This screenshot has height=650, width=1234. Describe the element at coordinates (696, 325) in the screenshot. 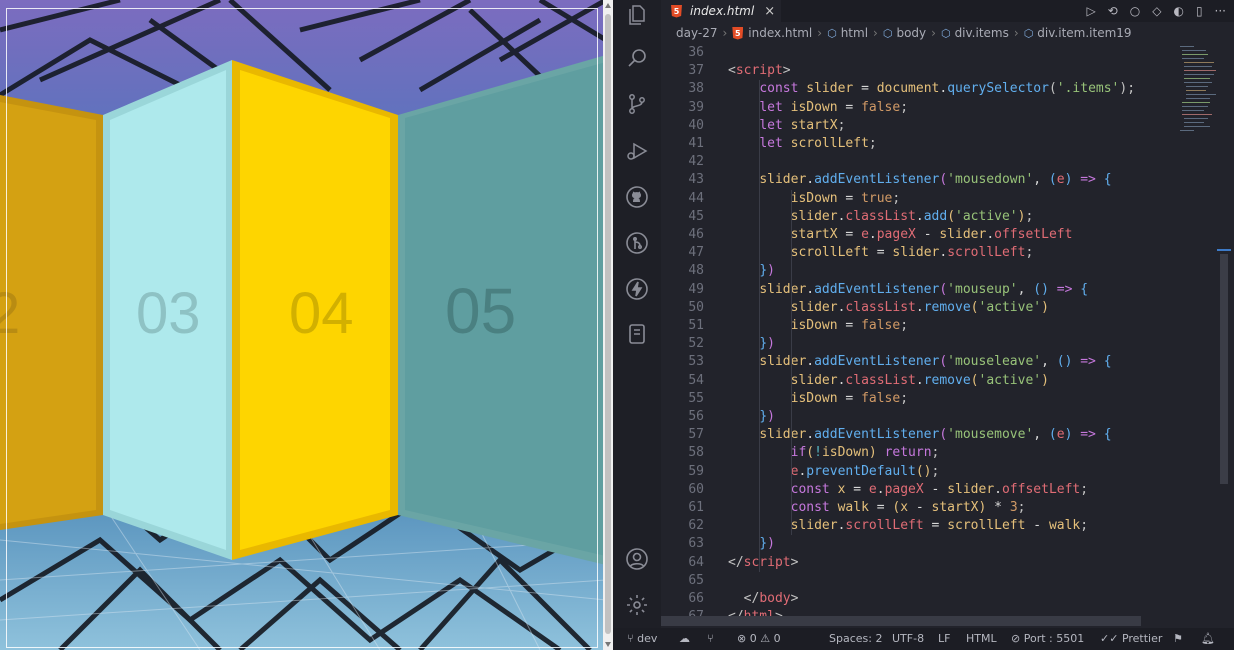

I see `line-number: 51` at that location.